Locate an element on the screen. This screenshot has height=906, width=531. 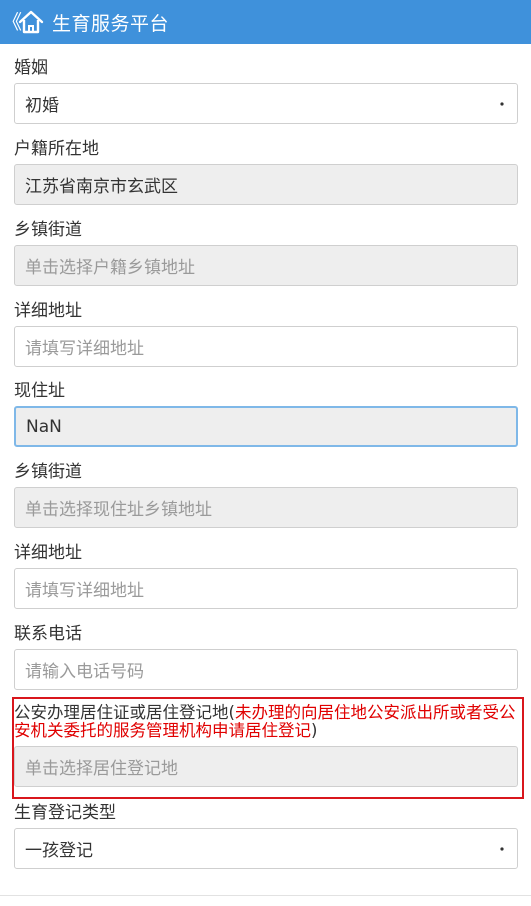
household-town-label: 乡镇街道 is located at coordinates (48, 230).